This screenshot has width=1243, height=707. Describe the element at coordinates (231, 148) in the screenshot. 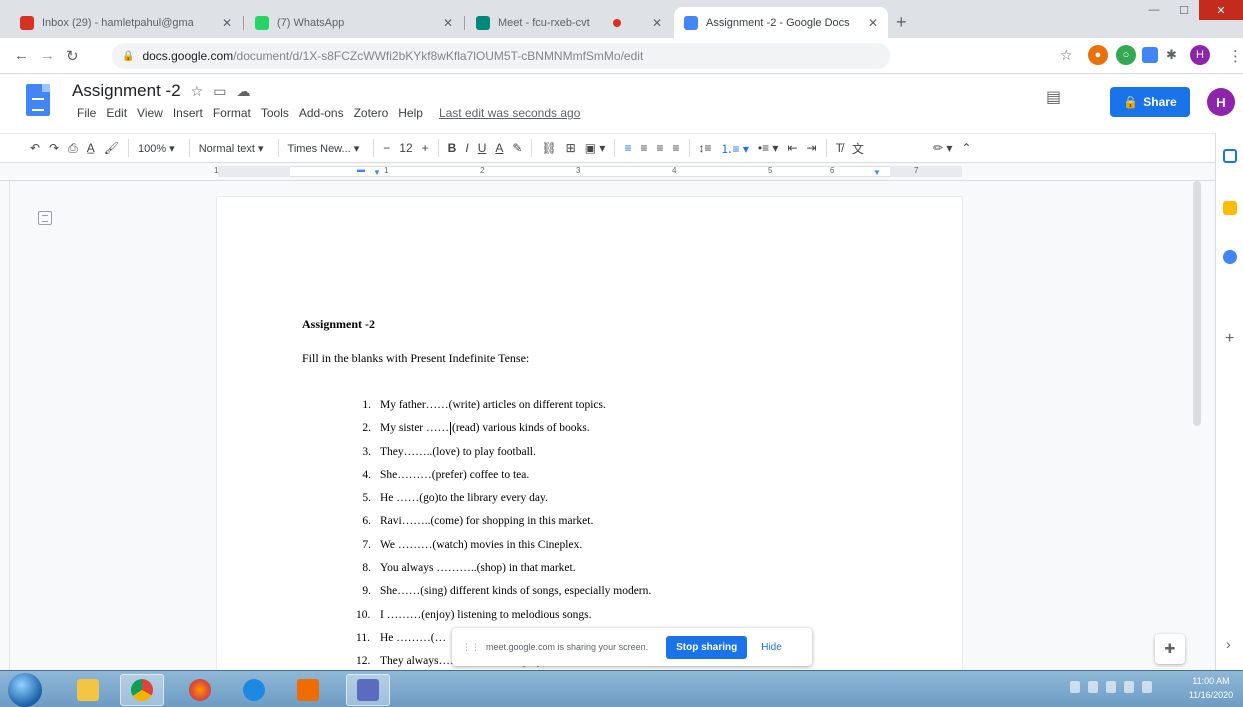

I see `style-select: Normal text ▾` at that location.